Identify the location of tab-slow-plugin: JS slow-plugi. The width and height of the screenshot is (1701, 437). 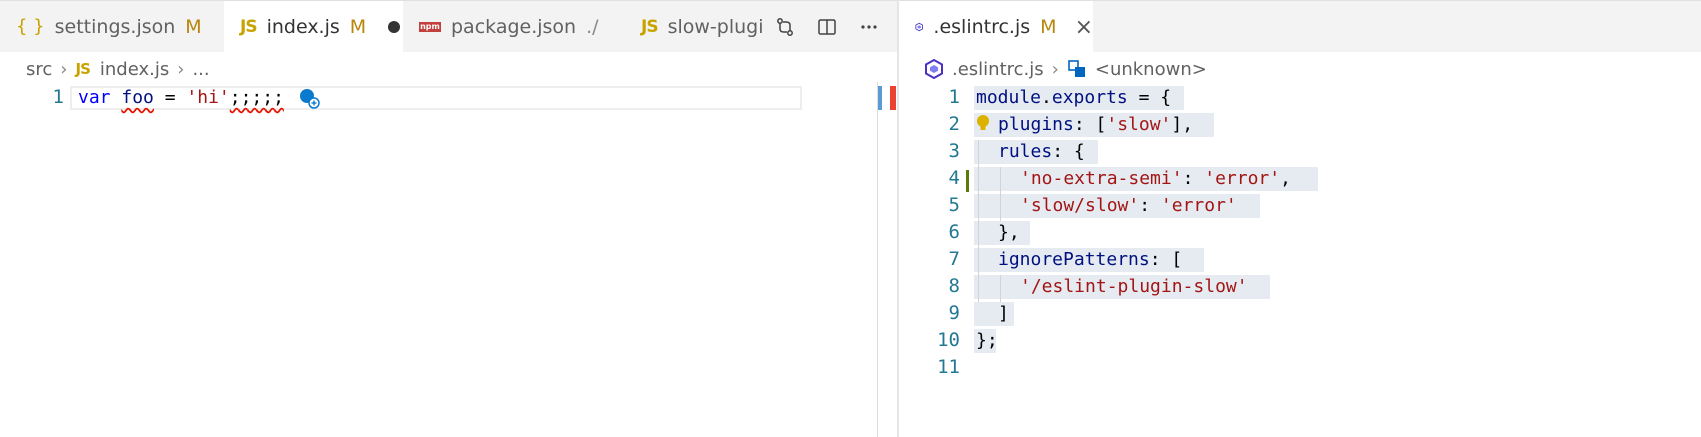
(694, 26).